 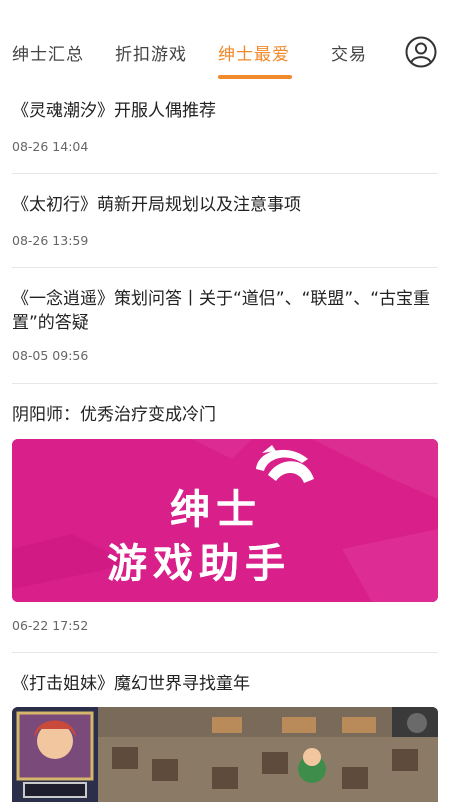 I want to click on article-title-line-1: 《一念逍遥》策划问答丨关于“道侣”、“联盟”、“古宝重, so click(x=221, y=299).